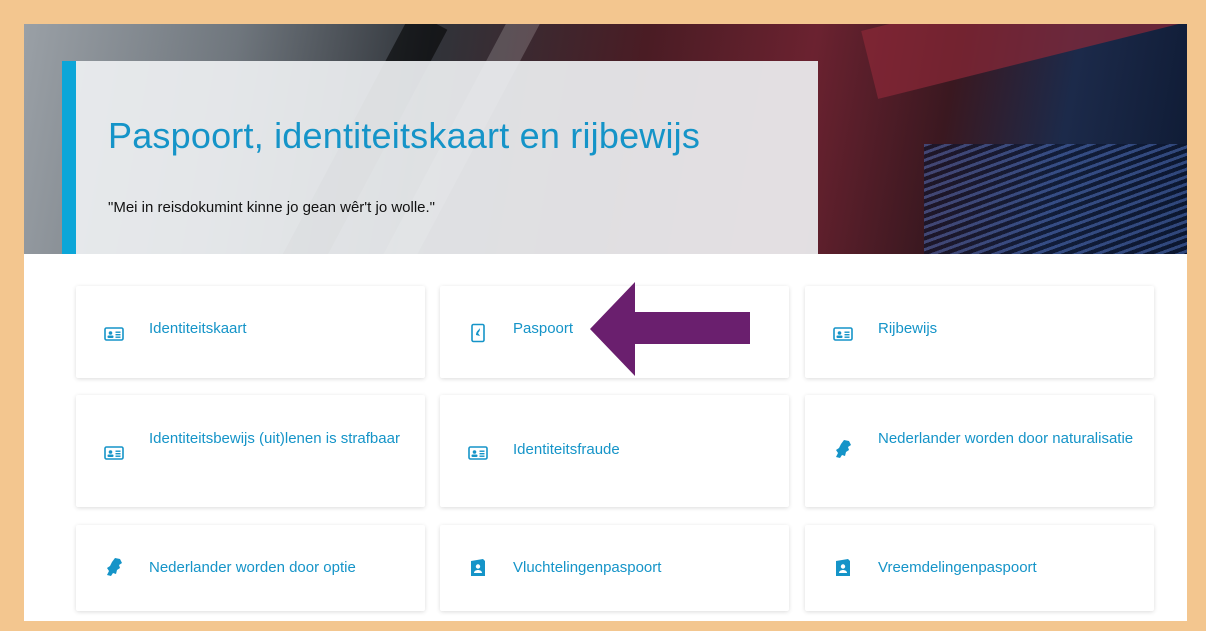 Image resolution: width=1206 pixels, height=631 pixels. I want to click on card-label: Nederlander worden door optie, so click(252, 567).